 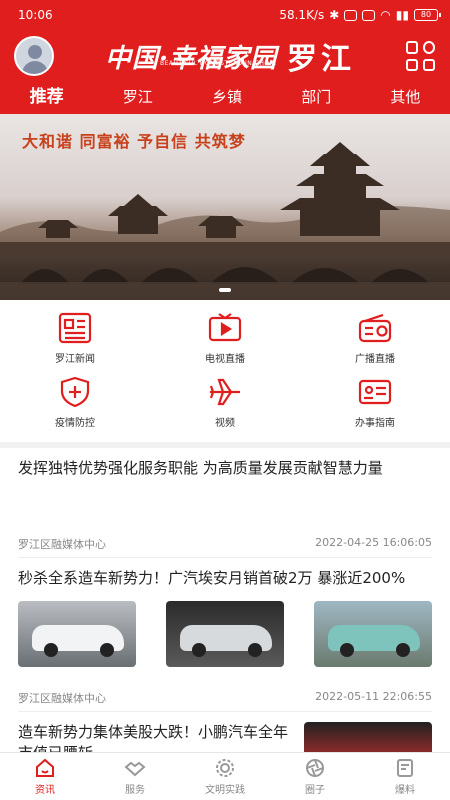 I want to click on quick-link-news: 罗江新闻, so click(x=75, y=342).